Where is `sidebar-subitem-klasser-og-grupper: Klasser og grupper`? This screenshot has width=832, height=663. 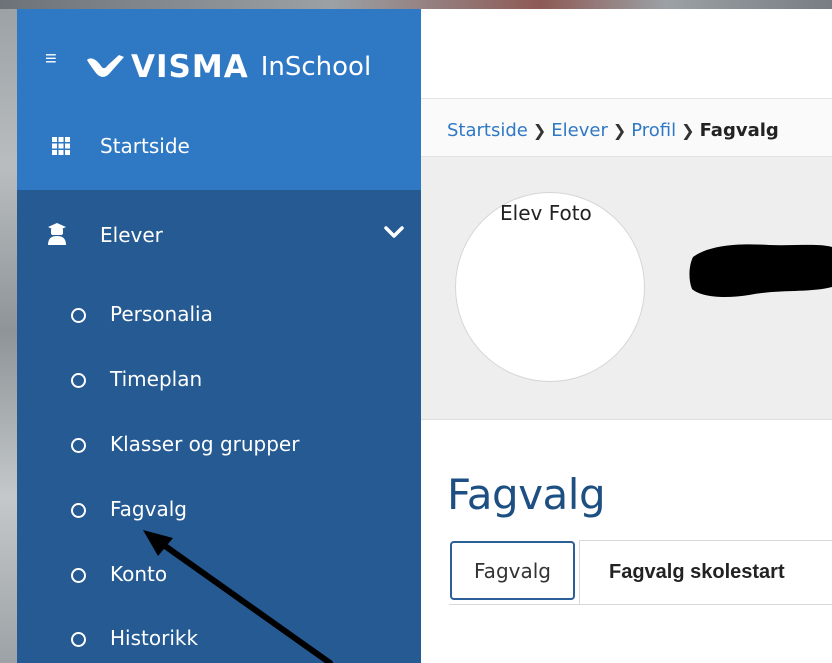 sidebar-subitem-klasser-og-grupper: Klasser og grupper is located at coordinates (219, 446).